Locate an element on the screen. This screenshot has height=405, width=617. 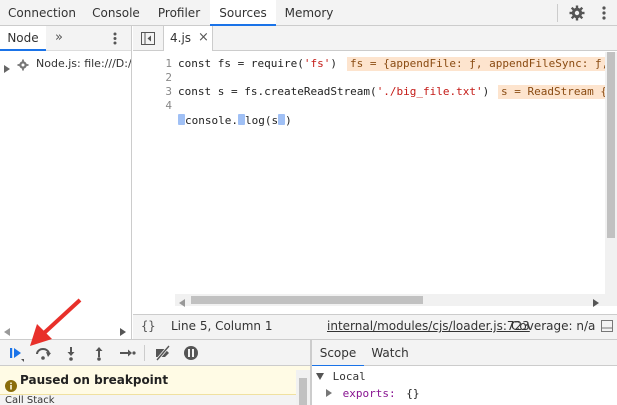
tab-memory: Memory is located at coordinates (309, 13).